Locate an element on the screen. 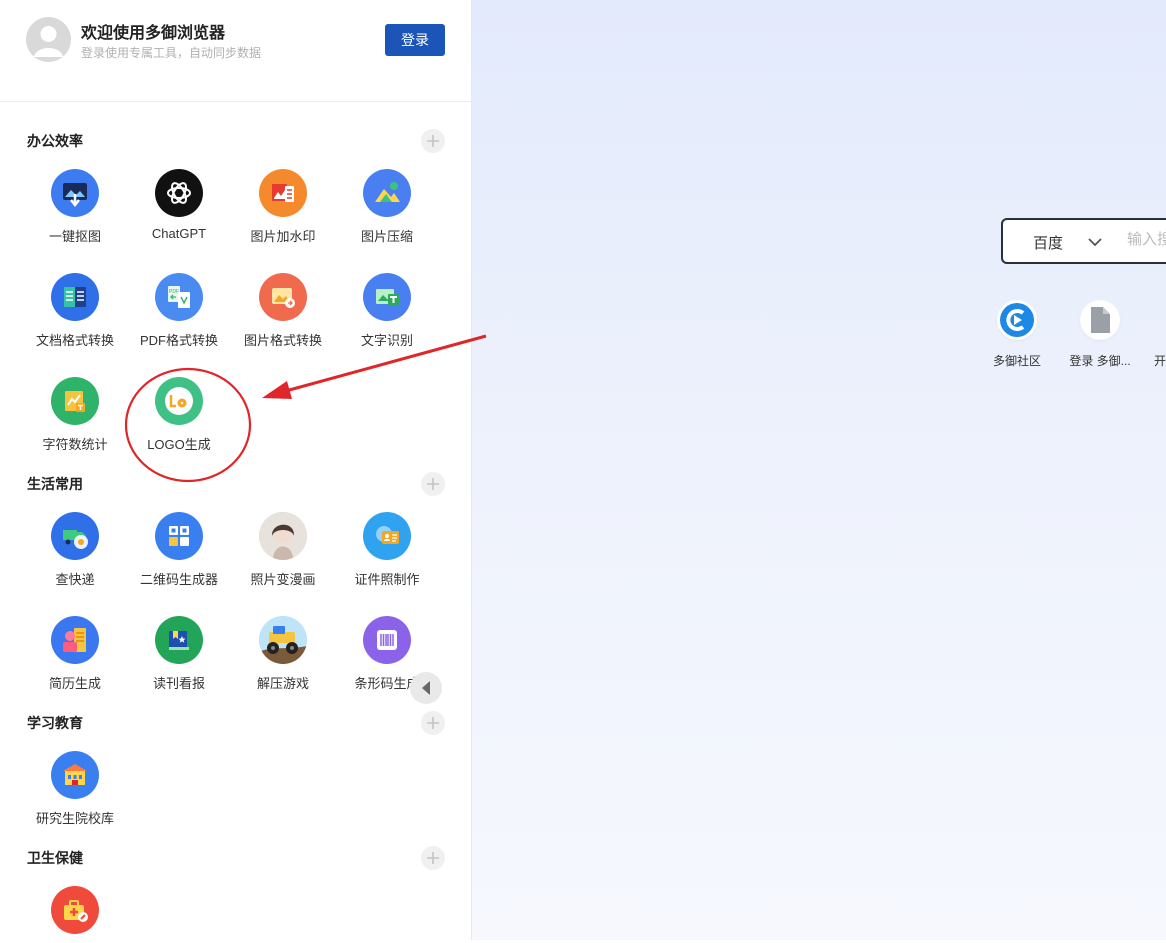  tool-photo-cartoon: 照片变漫画 is located at coordinates (283, 550).